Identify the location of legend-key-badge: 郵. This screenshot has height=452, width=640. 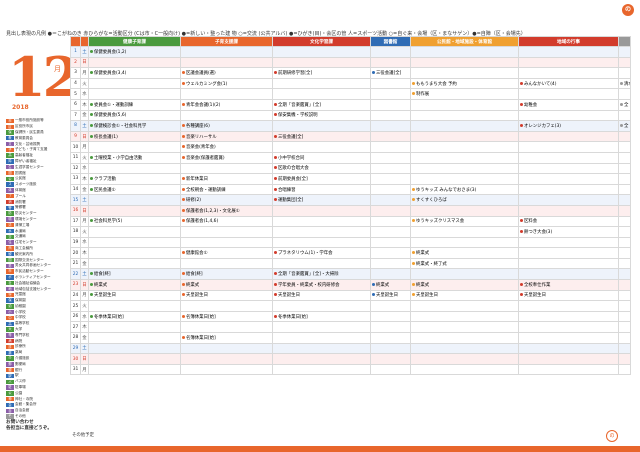
(10, 364).